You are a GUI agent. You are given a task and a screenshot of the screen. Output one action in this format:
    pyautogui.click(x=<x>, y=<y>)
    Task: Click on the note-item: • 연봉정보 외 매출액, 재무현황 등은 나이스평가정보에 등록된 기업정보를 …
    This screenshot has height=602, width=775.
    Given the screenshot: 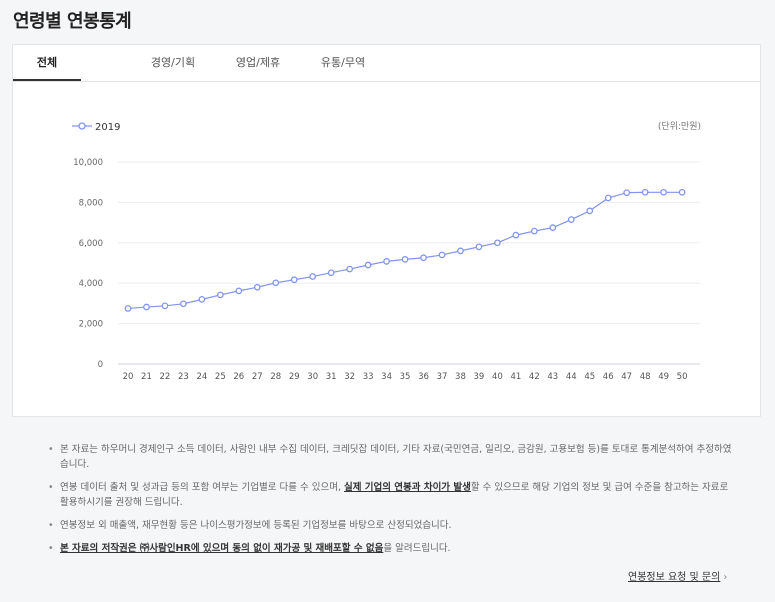 What is the action you would take?
    pyautogui.click(x=393, y=525)
    